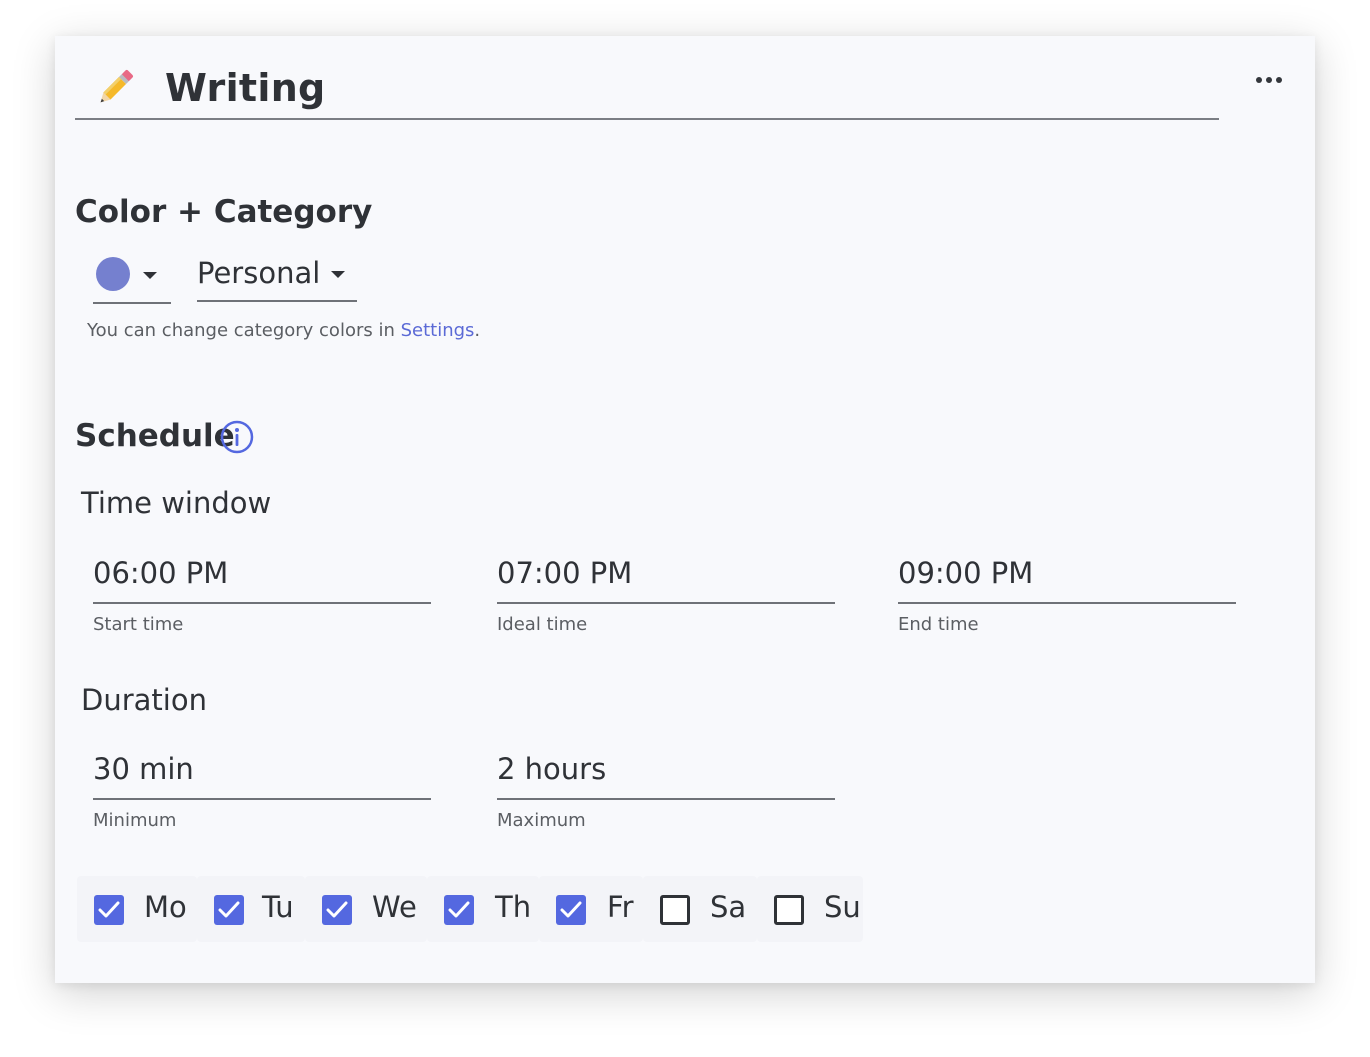  I want to click on minimum-duration-input: 30 min, so click(262, 772).